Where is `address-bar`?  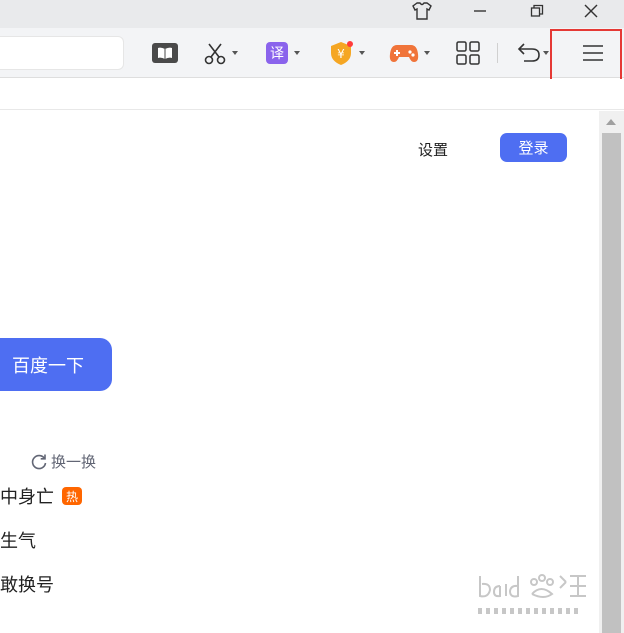 address-bar is located at coordinates (62, 53).